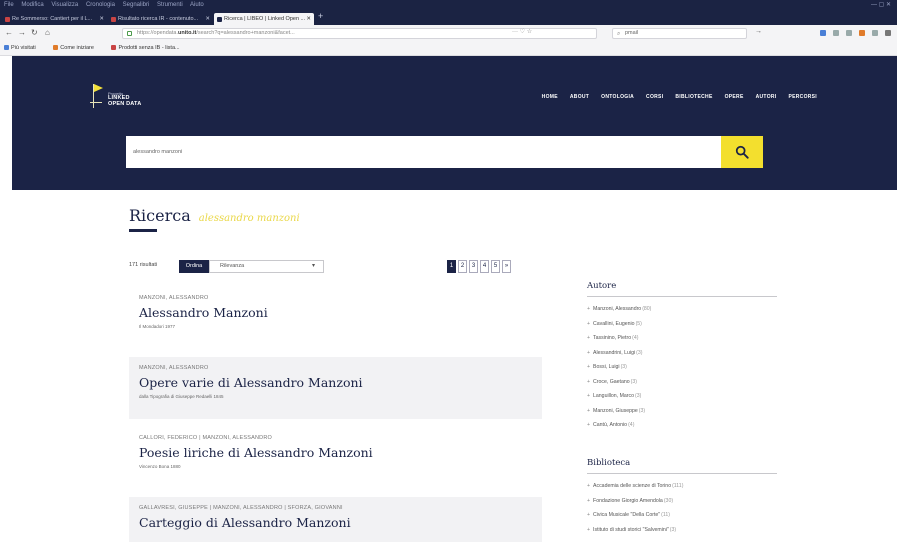  I want to click on bookmark-item: Più visitati, so click(24, 48).